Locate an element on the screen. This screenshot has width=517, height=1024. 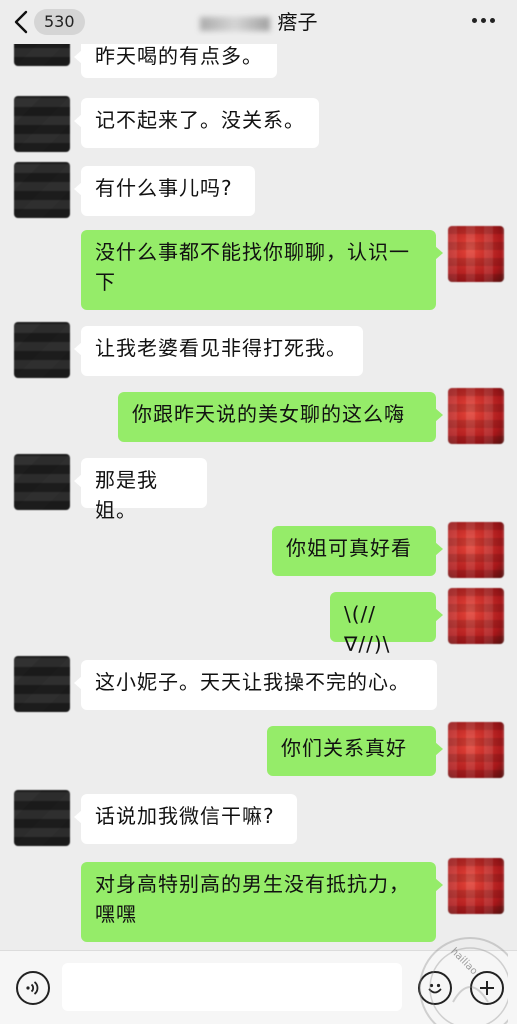
message-row: 记不起来了。没关系。 is located at coordinates (258, 126).